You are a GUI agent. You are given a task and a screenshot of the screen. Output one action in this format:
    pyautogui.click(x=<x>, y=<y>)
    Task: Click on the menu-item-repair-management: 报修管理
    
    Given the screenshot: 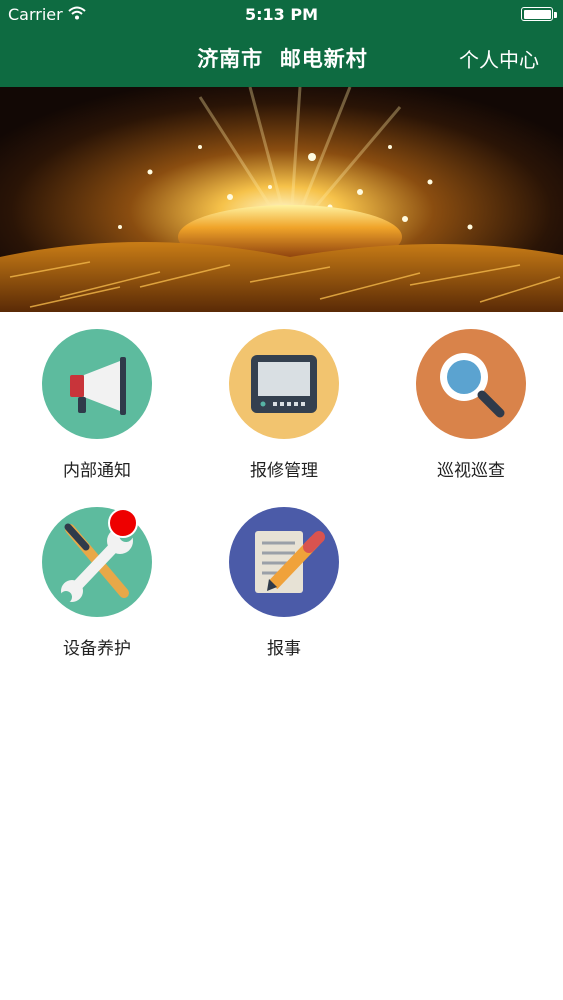 What is the action you would take?
    pyautogui.click(x=284, y=397)
    